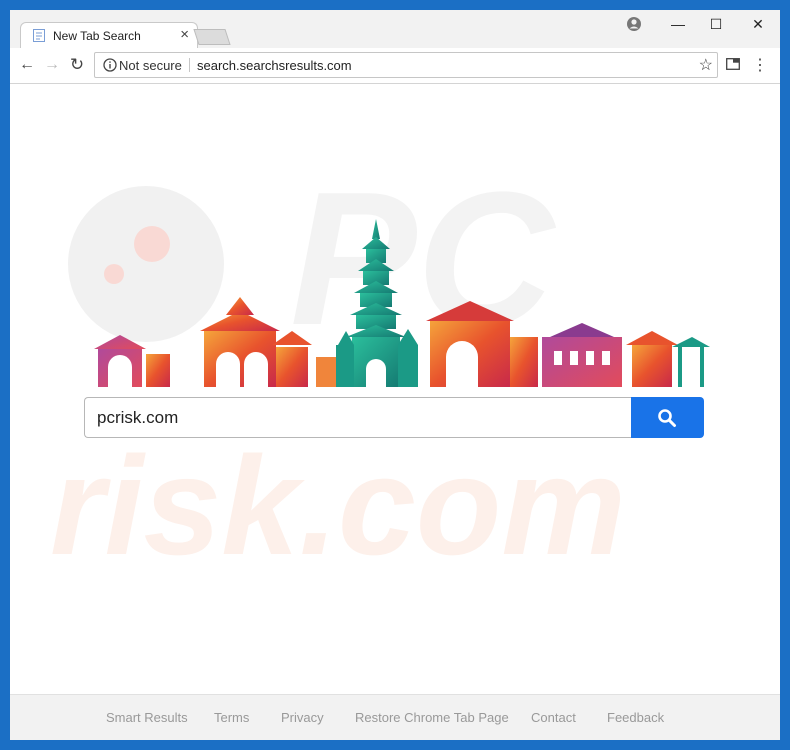 The image size is (790, 750). What do you see at coordinates (716, 24) in the screenshot?
I see `maximize-icon: ☐` at bounding box center [716, 24].